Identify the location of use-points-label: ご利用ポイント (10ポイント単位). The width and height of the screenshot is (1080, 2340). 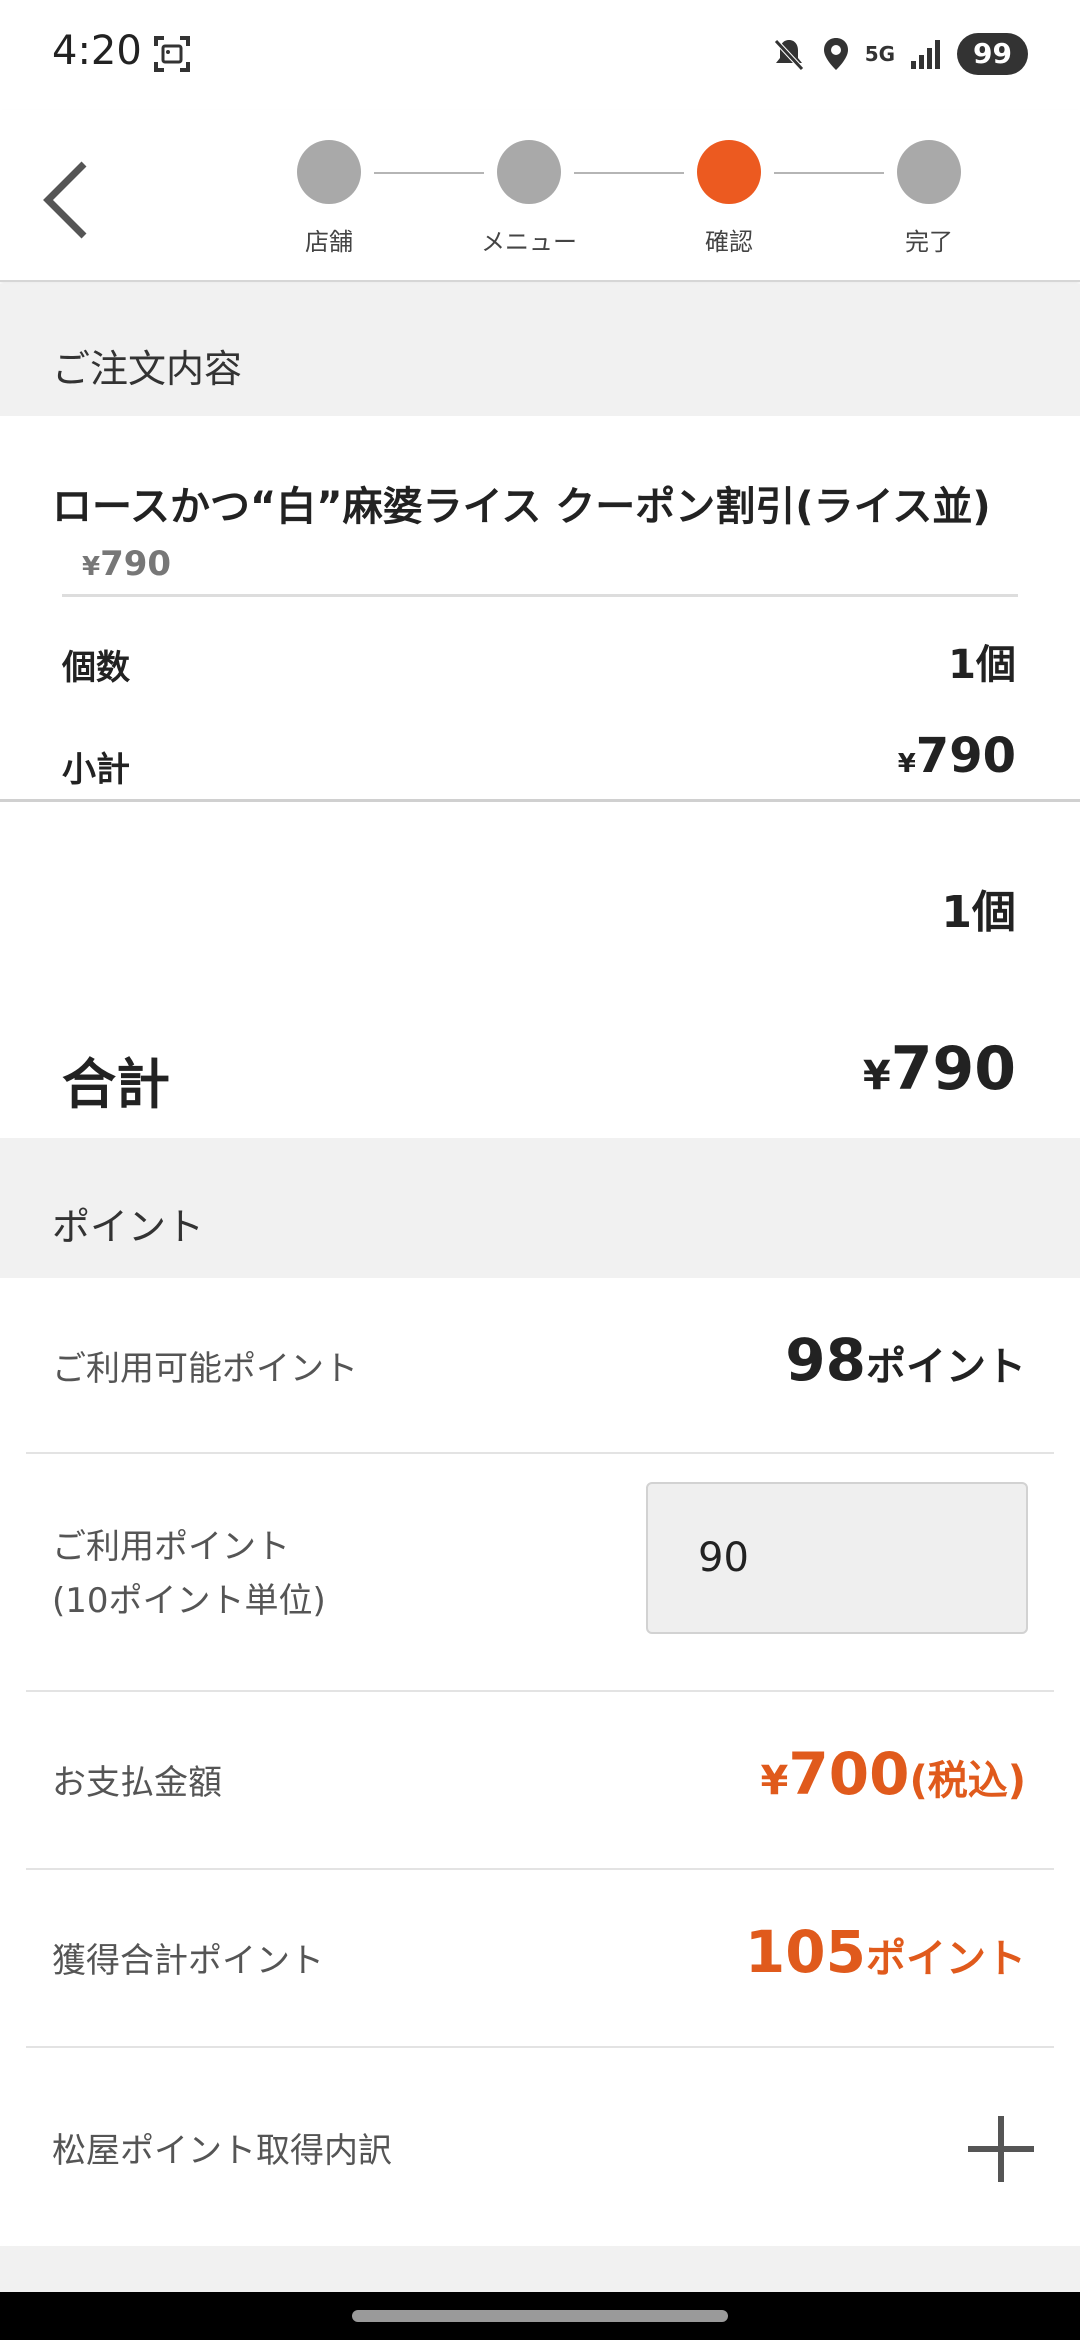
(189, 1574).